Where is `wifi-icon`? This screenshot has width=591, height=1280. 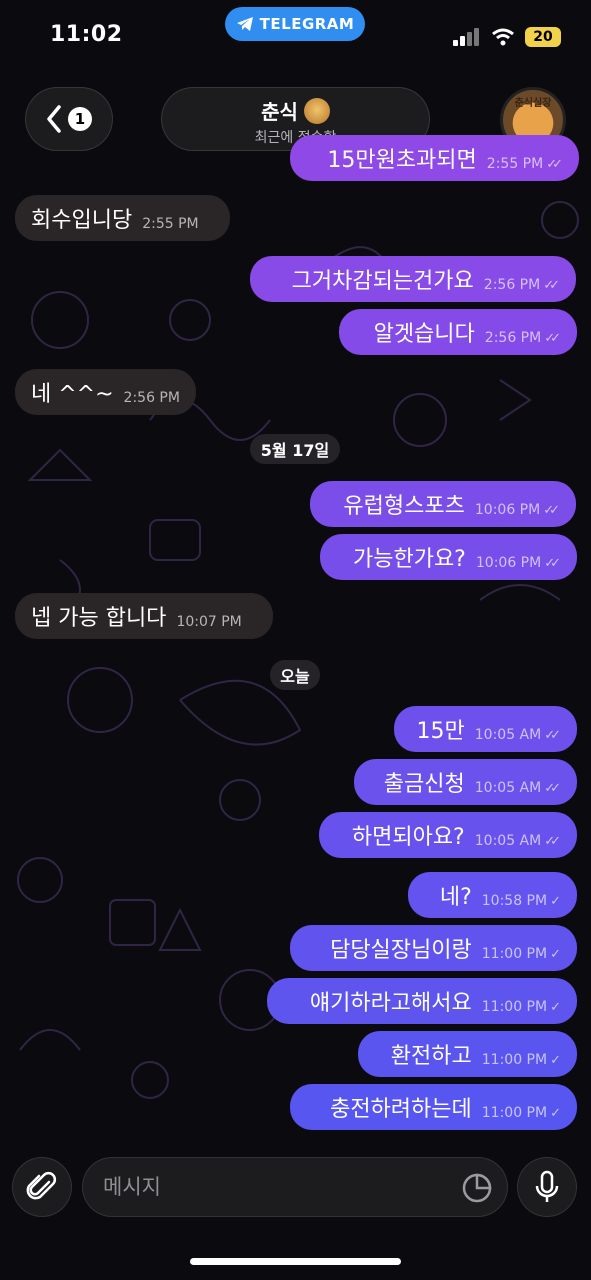
wifi-icon is located at coordinates (503, 37).